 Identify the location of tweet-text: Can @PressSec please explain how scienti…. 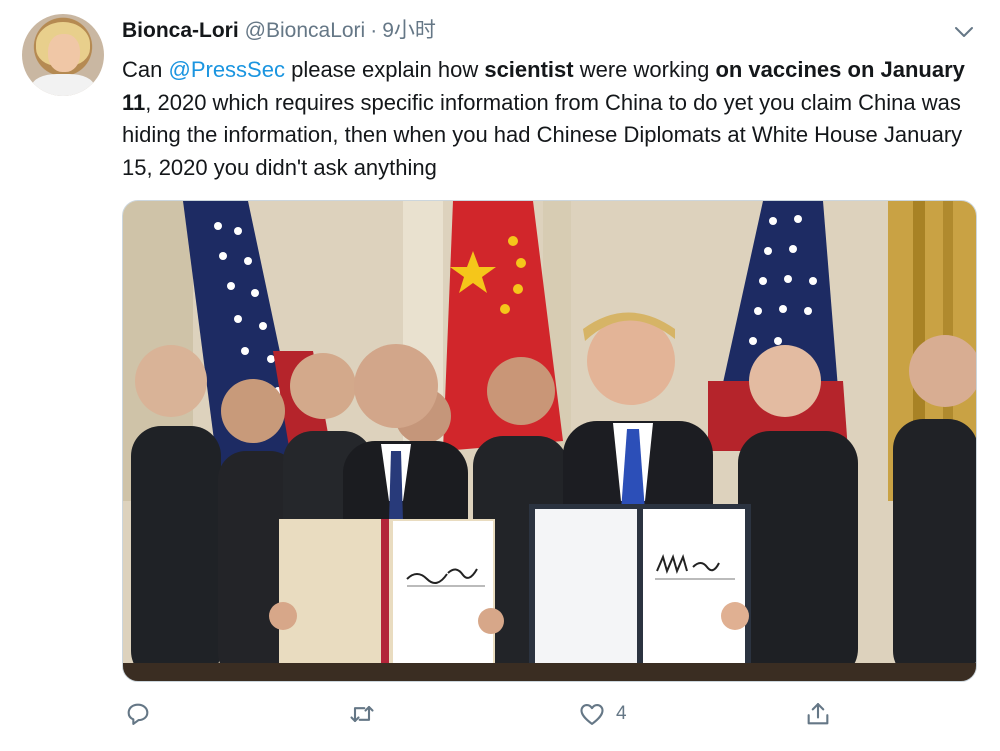
(547, 119).